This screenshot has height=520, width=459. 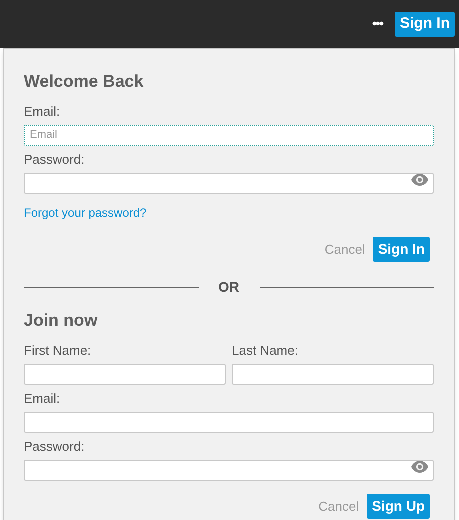 I want to click on more-menu: •••, so click(x=377, y=24).